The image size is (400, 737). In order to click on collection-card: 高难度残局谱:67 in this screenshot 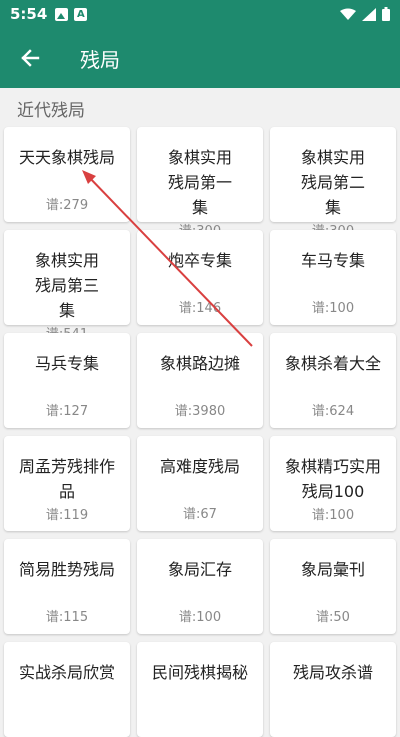, I will do `click(200, 483)`.